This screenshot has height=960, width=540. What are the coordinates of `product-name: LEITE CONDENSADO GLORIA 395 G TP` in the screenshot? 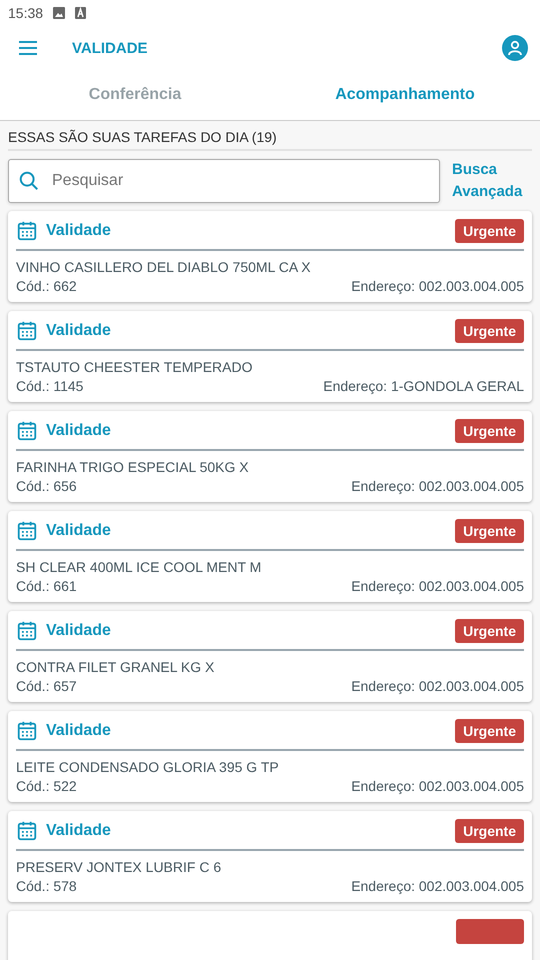 It's located at (148, 767).